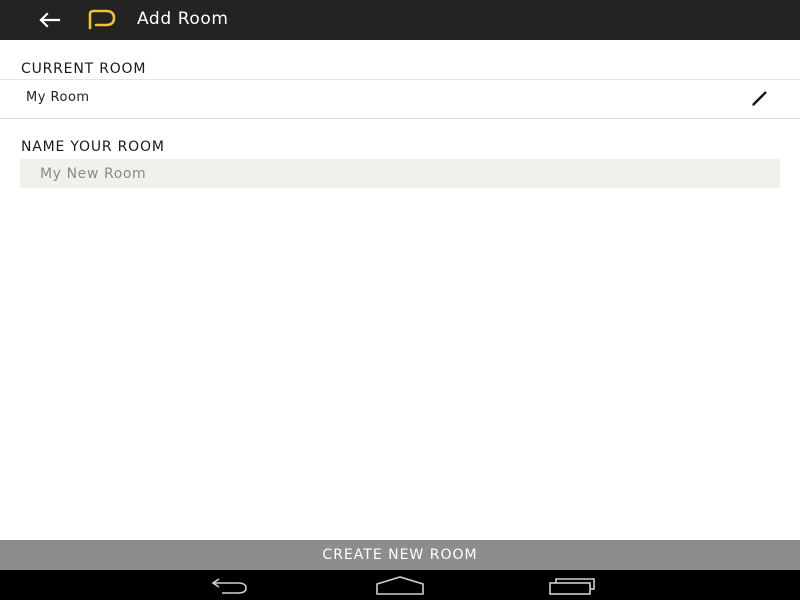 The width and height of the screenshot is (800, 600). I want to click on edit-room-button, so click(759, 99).